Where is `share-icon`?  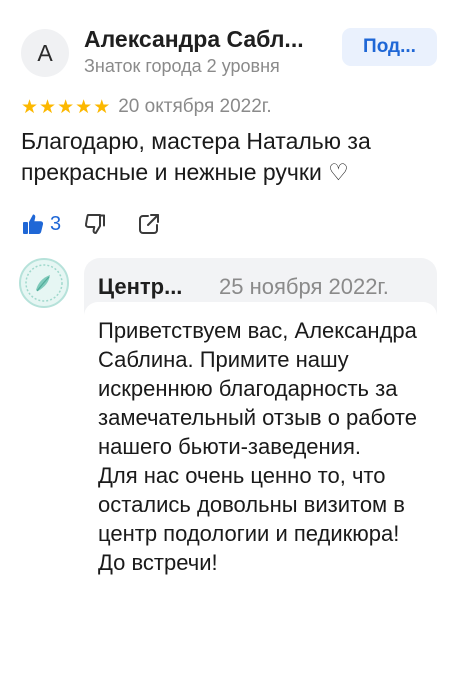
share-icon is located at coordinates (149, 224).